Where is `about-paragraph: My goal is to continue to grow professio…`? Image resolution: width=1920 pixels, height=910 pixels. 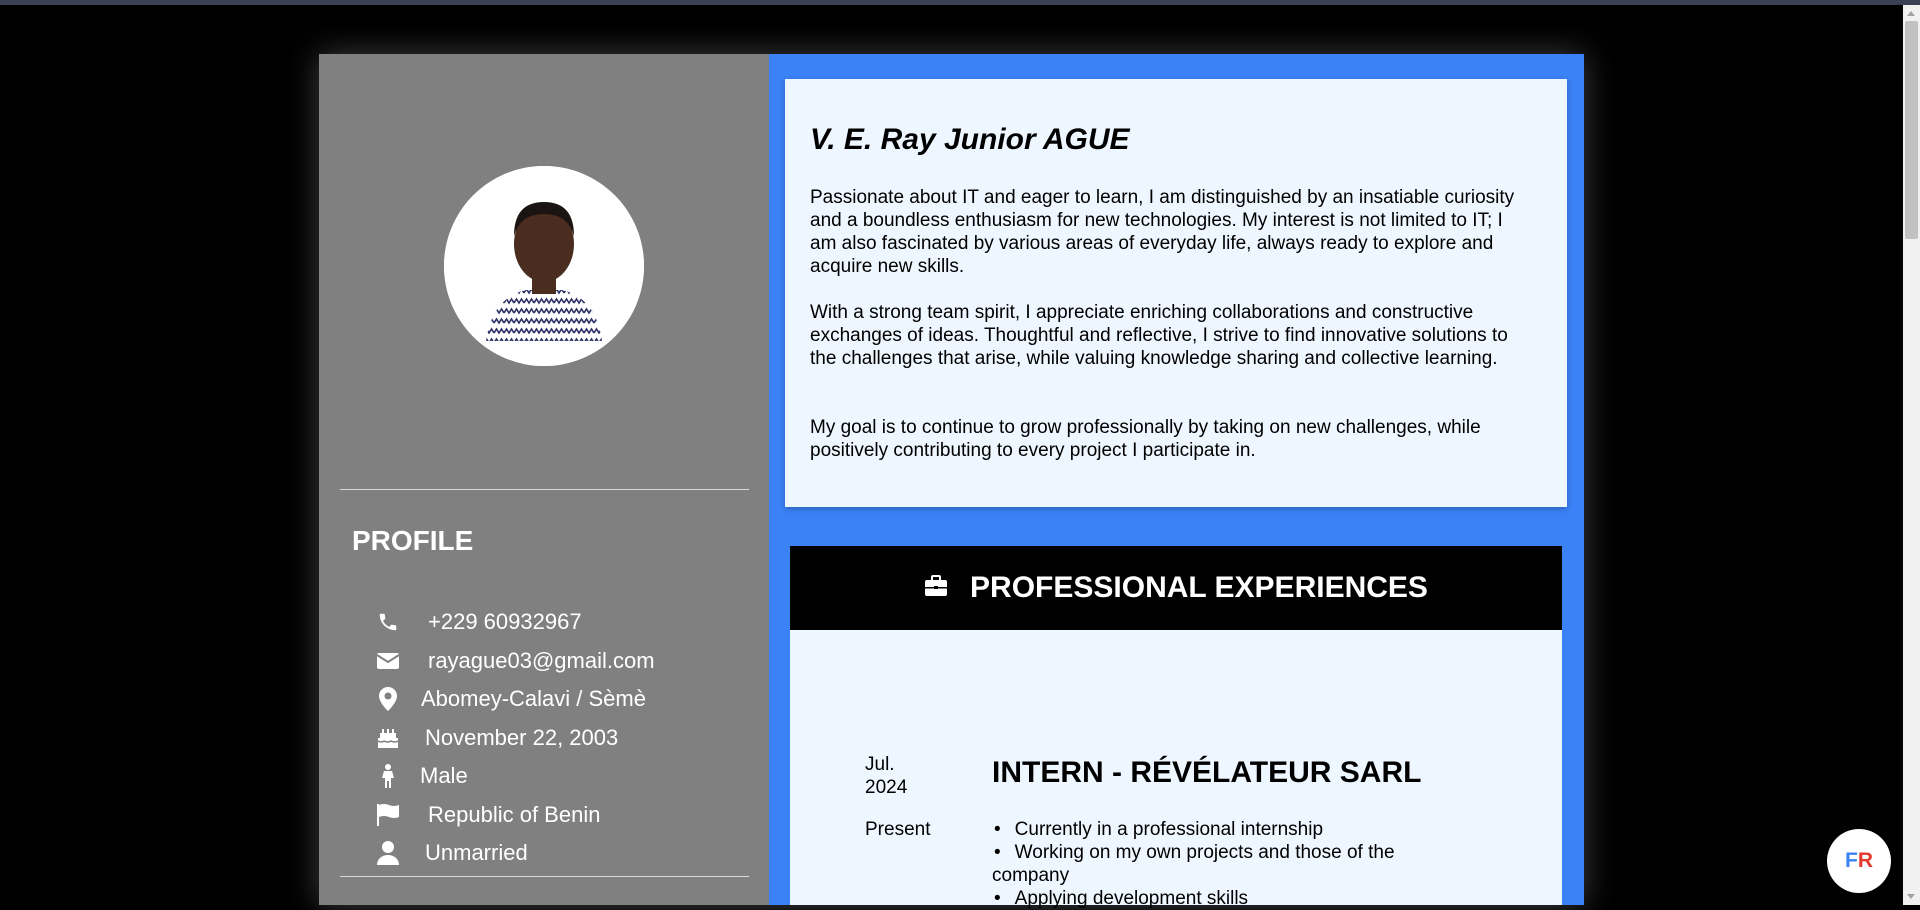
about-paragraph: My goal is to continue to grow professio… is located at coordinates (1145, 439).